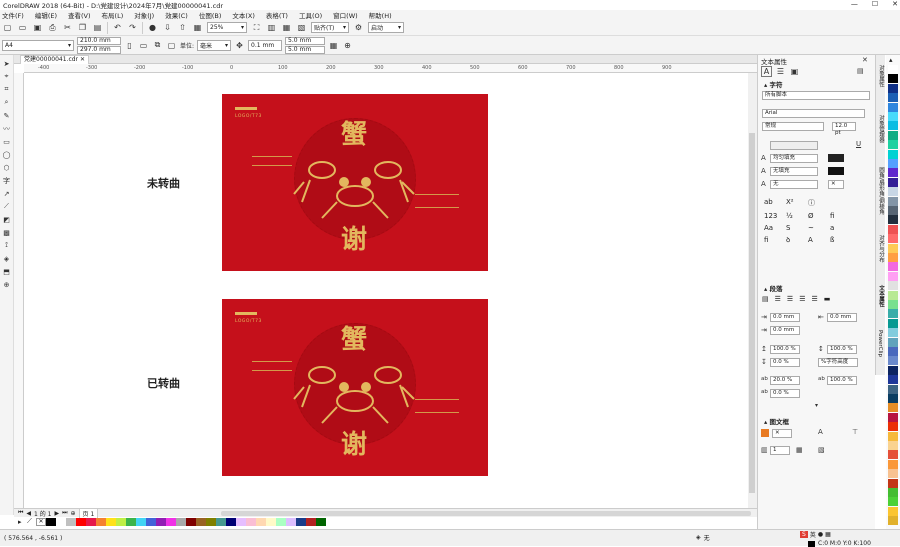 This screenshot has height=547, width=900. Describe the element at coordinates (7, 141) in the screenshot. I see `rectangle-tool-icon: ▭` at that location.